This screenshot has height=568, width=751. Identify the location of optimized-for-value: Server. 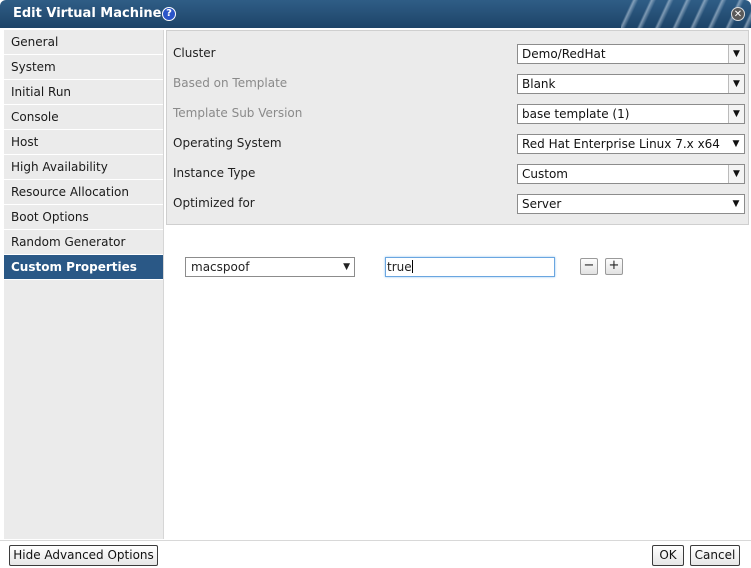
(542, 204).